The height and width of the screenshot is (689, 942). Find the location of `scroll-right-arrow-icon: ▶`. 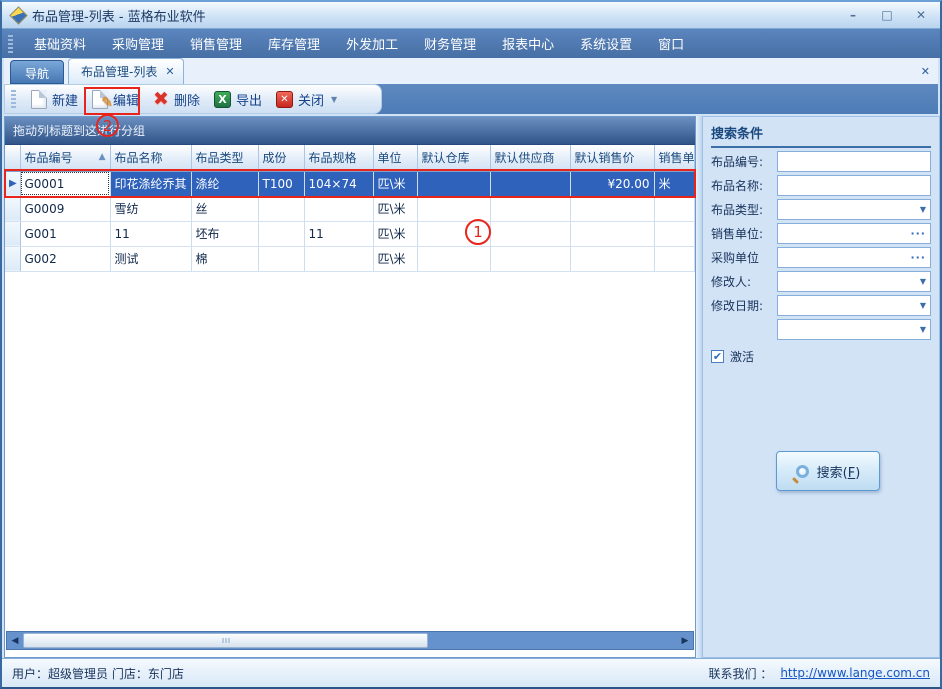

scroll-right-arrow-icon: ▶ is located at coordinates (685, 640).